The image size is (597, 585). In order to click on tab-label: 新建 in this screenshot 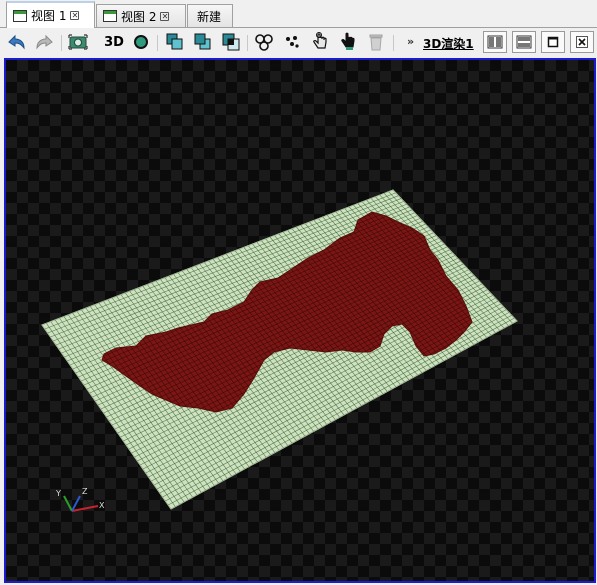, I will do `click(209, 16)`.